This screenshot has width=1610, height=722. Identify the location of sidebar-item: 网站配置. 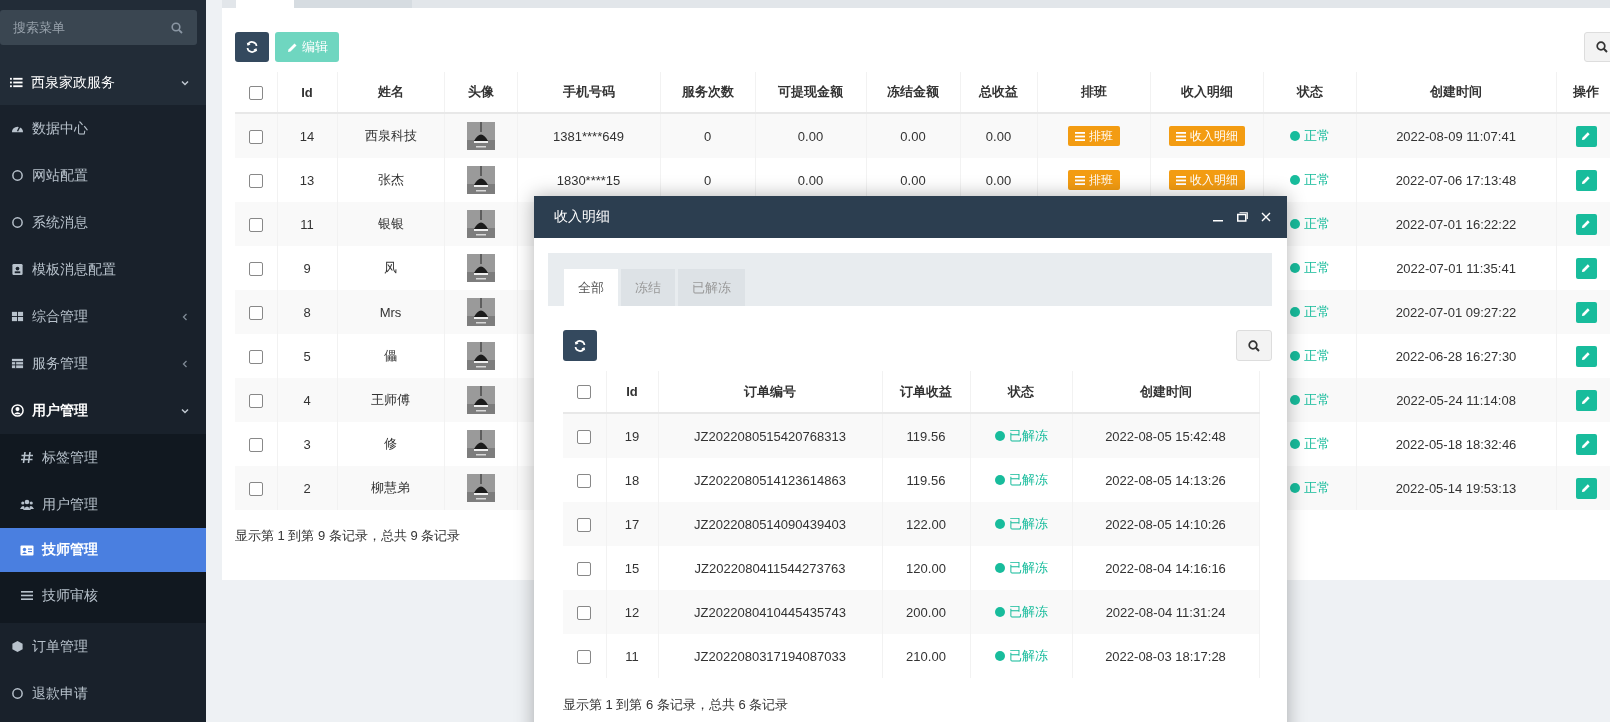
(103, 175).